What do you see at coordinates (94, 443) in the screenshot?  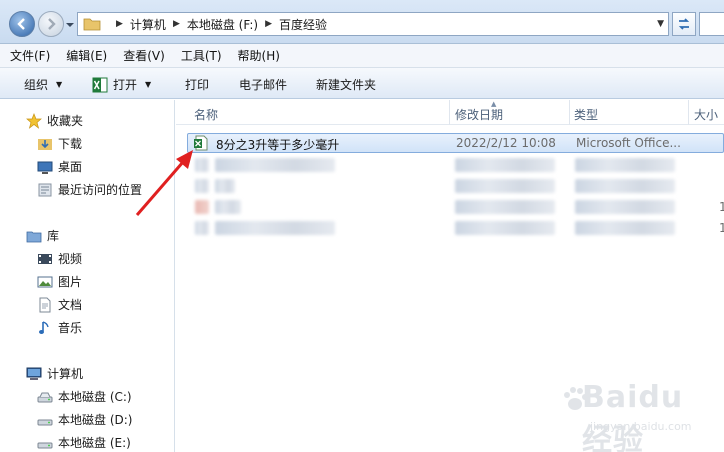 I see `nav-drive-e-label: 本地磁盘 (E:)` at bounding box center [94, 443].